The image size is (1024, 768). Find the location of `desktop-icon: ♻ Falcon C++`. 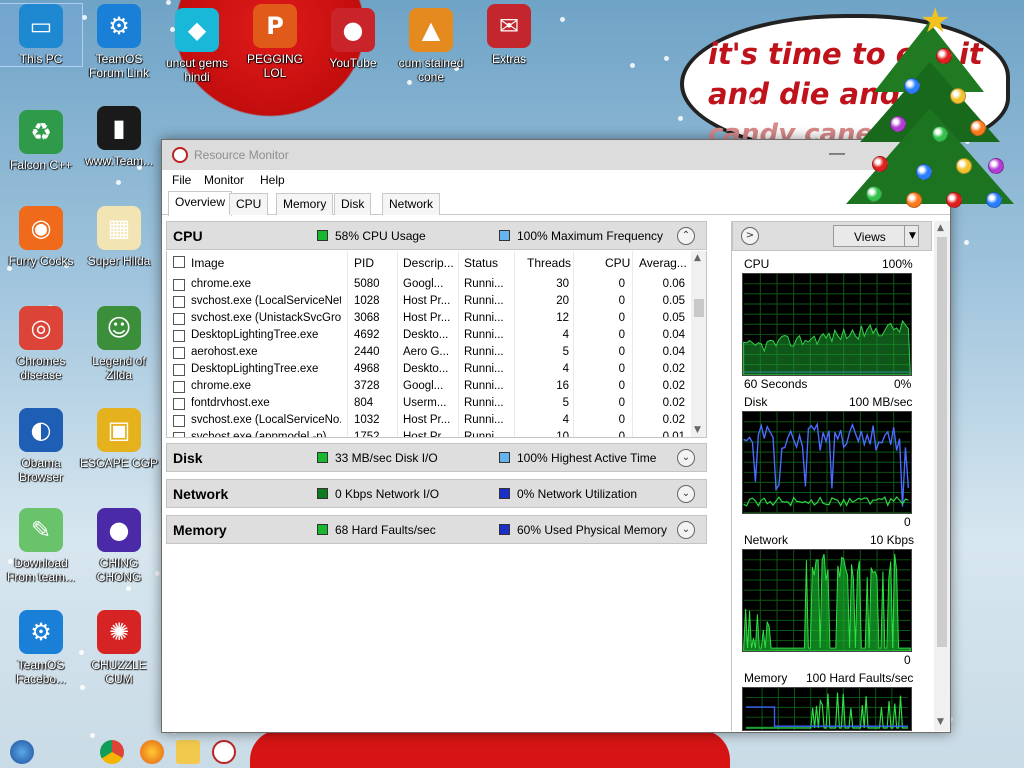

desktop-icon: ♻ Falcon C++ is located at coordinates (41, 141).